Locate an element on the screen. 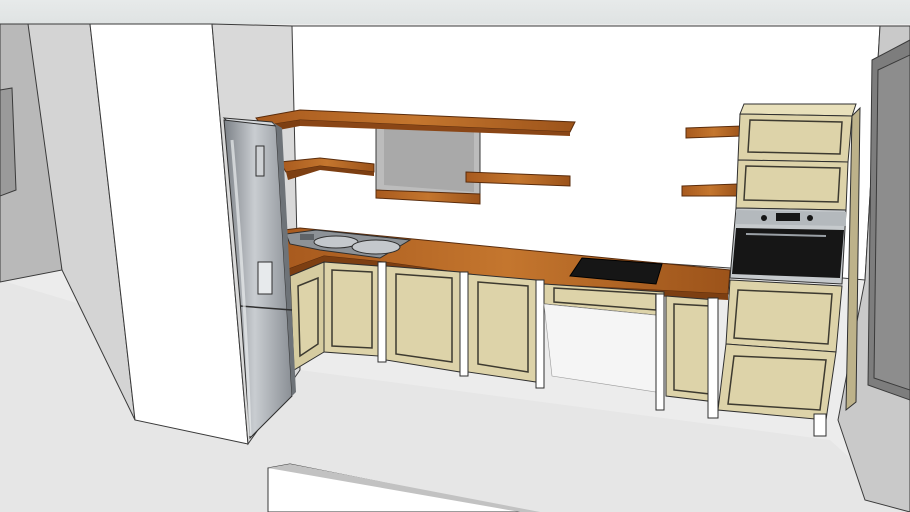 Image resolution: width=910 pixels, height=512 pixels. wall-niche-inner is located at coordinates (429, 160).